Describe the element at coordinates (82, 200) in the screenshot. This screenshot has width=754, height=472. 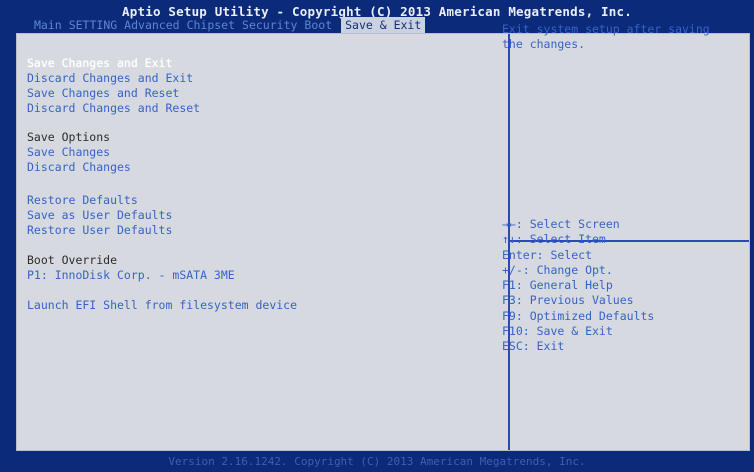
I see `restore-defaults-item: Restore Defaults` at that location.